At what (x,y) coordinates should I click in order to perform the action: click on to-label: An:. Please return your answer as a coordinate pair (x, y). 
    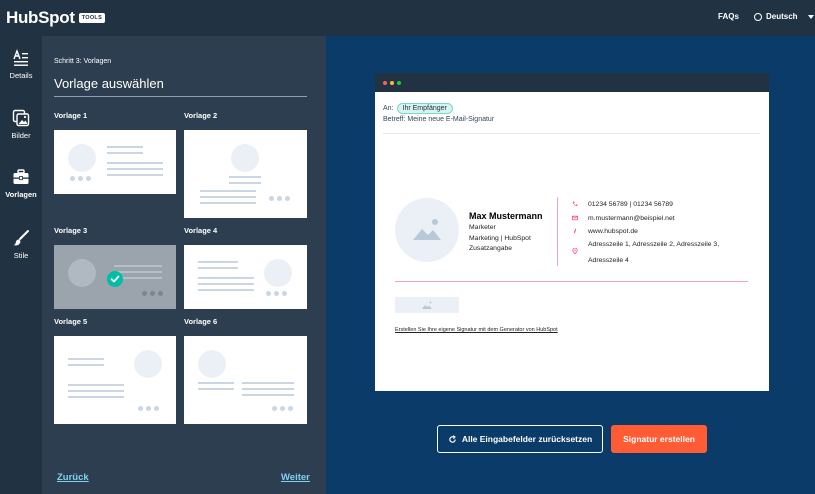
    Looking at the image, I should click on (388, 108).